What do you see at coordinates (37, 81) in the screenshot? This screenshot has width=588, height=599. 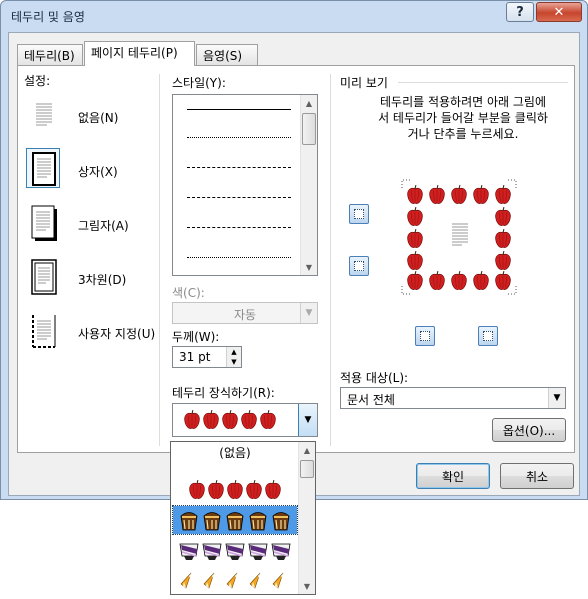 I see `setting-heading: 설정:` at bounding box center [37, 81].